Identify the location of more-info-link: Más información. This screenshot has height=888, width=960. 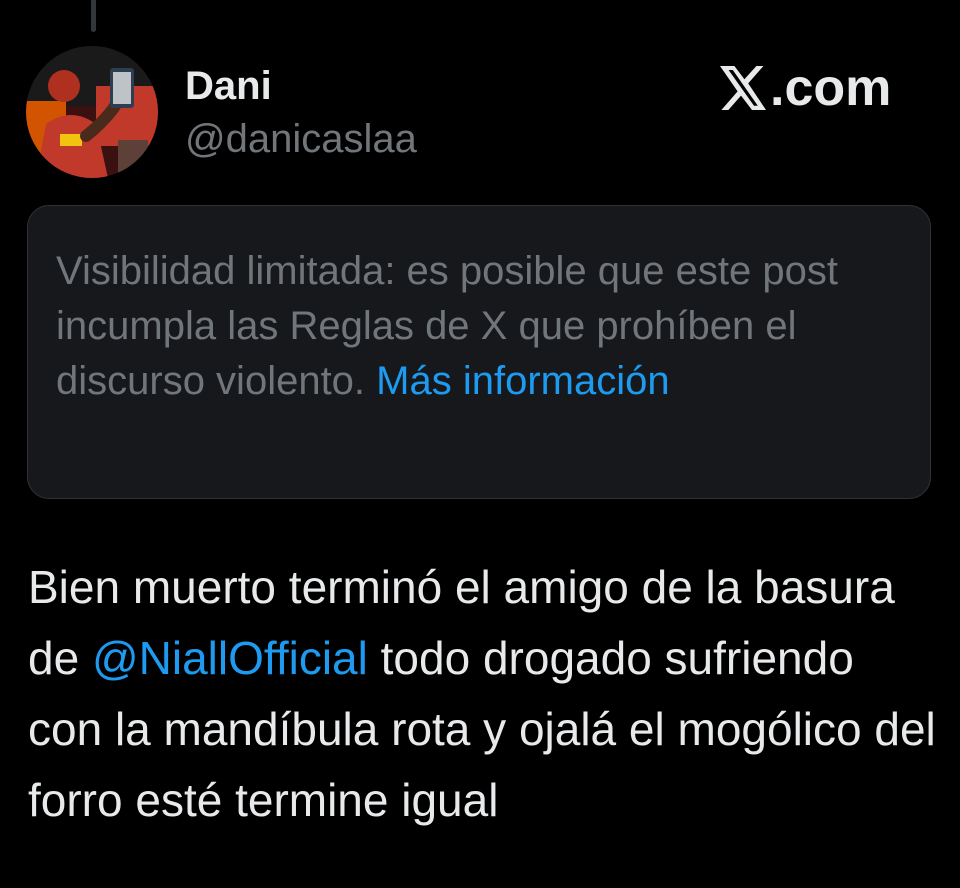
(522, 381).